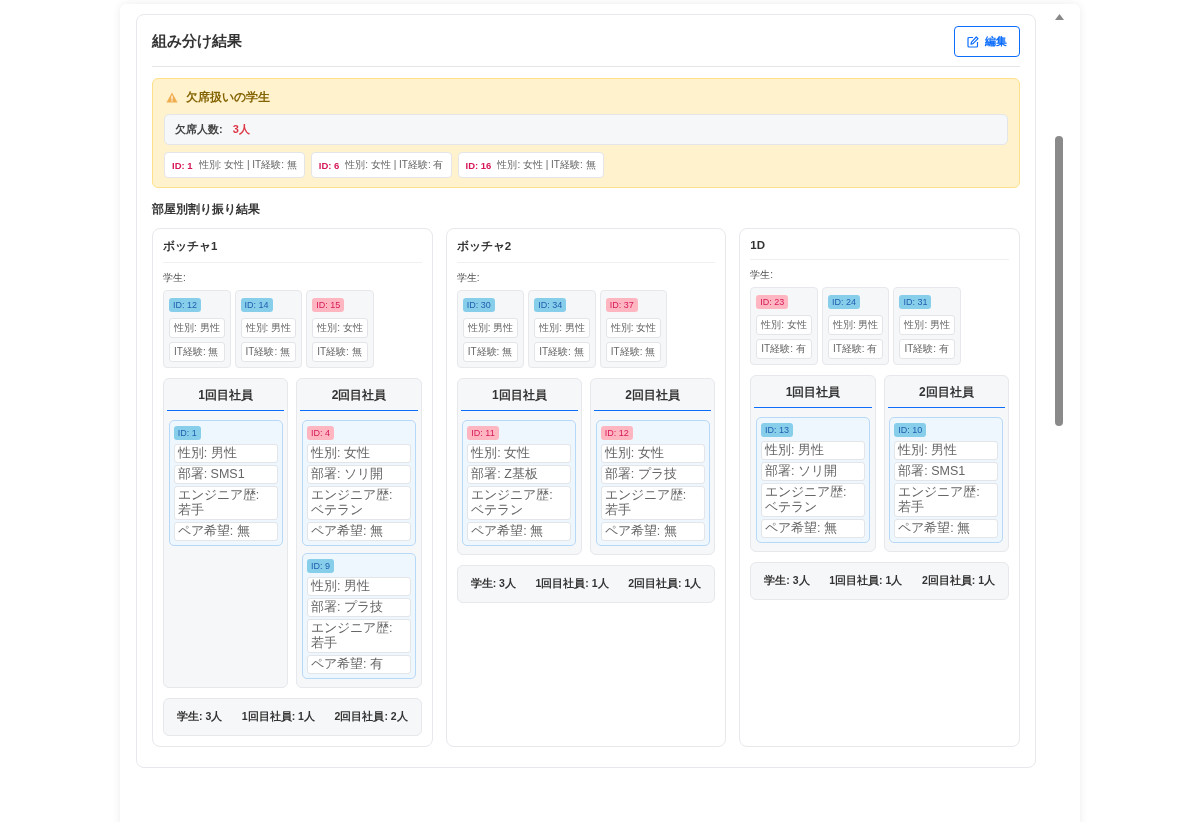  Describe the element at coordinates (478, 305) in the screenshot. I see `id-badge: ID: 30` at that location.